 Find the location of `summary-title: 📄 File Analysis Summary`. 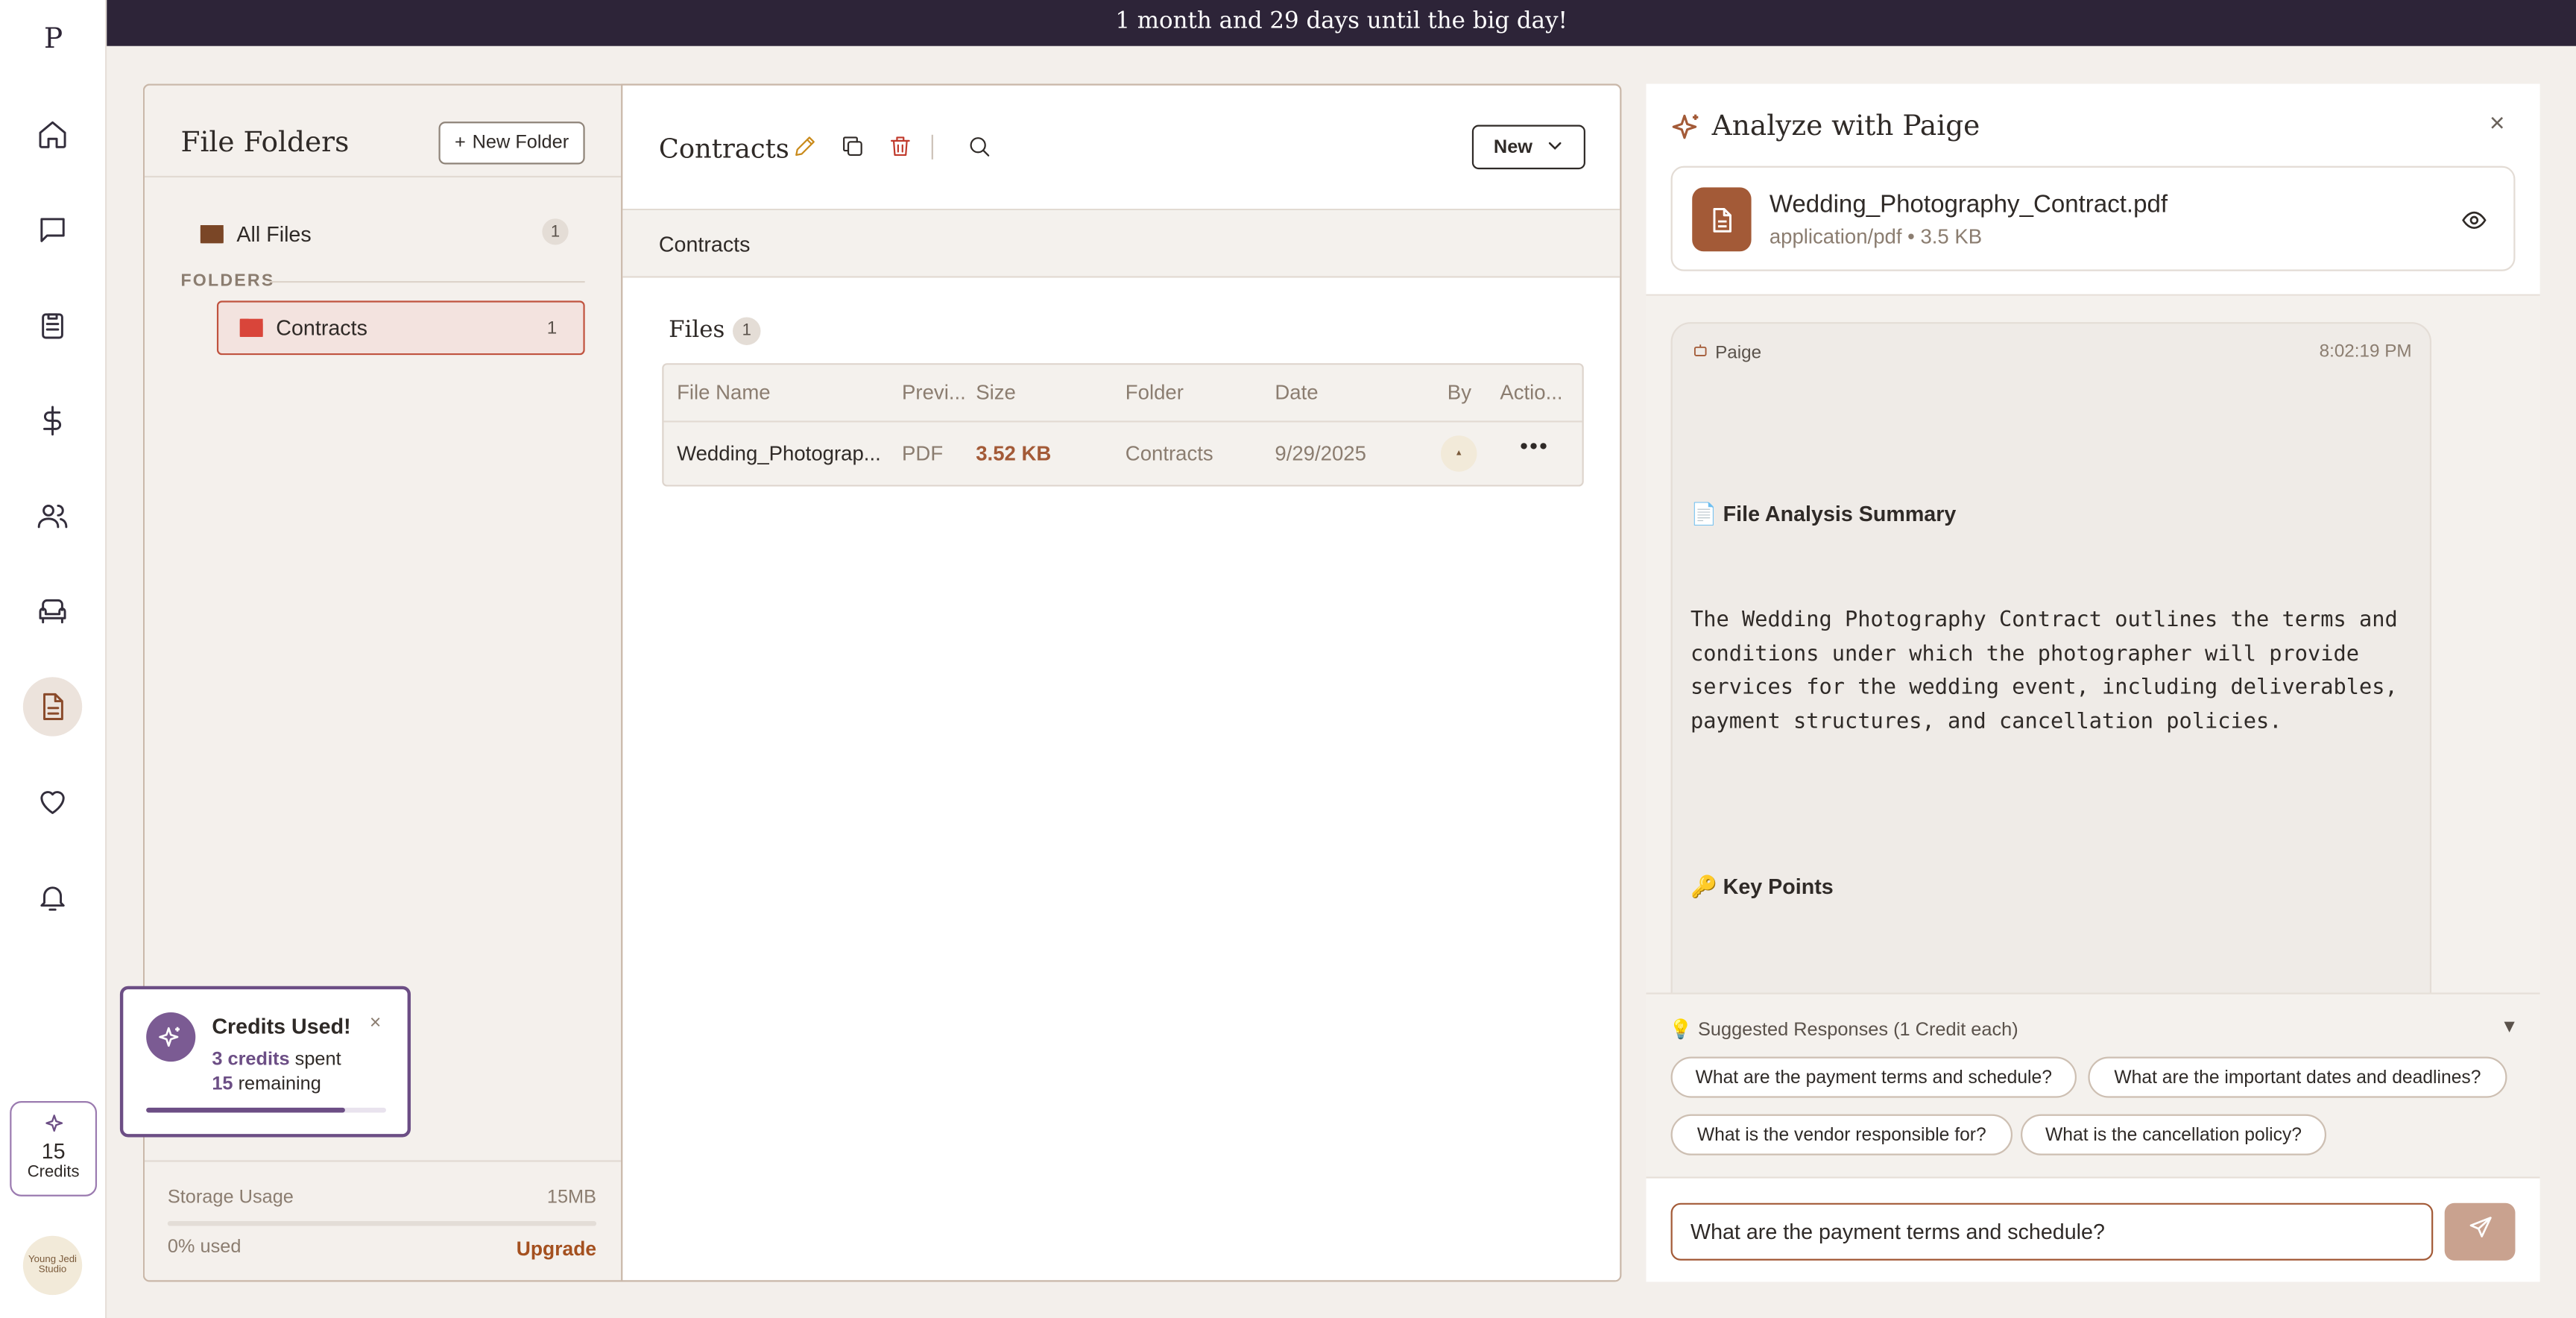

summary-title: 📄 File Analysis Summary is located at coordinates (1824, 513).